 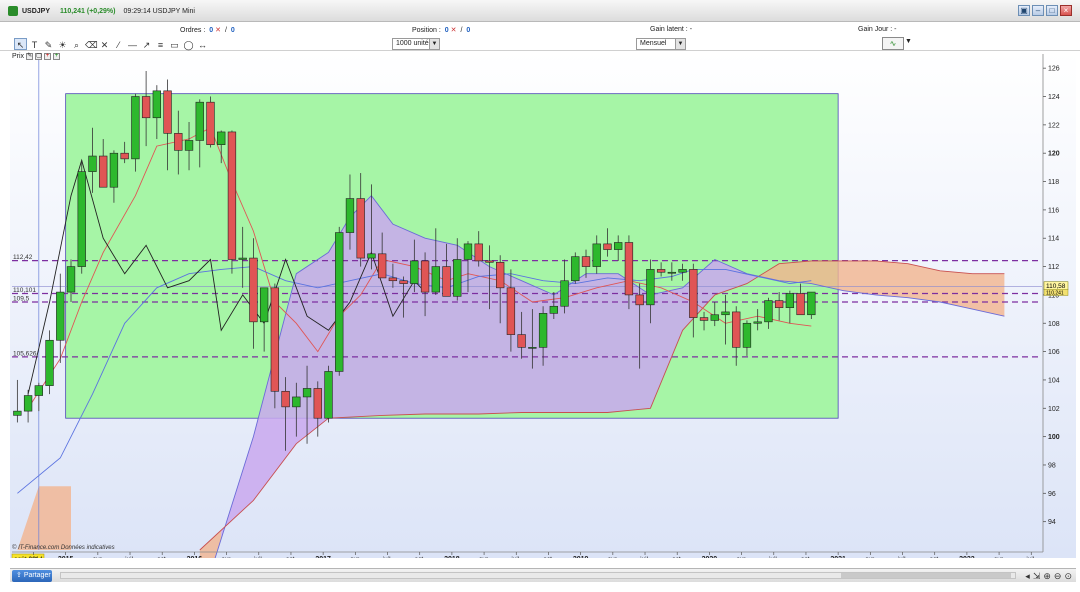 What do you see at coordinates (1038, 10) in the screenshot?
I see `minimize-icon: –` at bounding box center [1038, 10].